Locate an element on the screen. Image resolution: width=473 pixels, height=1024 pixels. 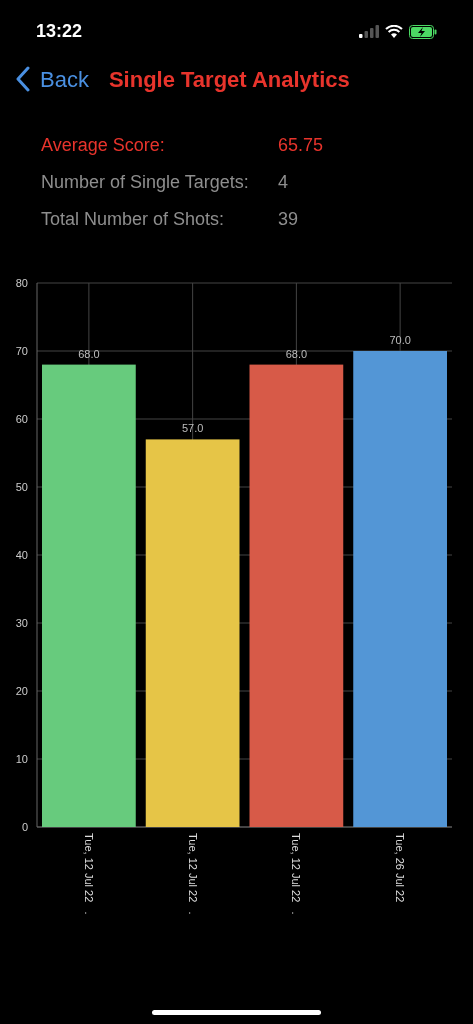
chevron-left-icon is located at coordinates (23, 79).